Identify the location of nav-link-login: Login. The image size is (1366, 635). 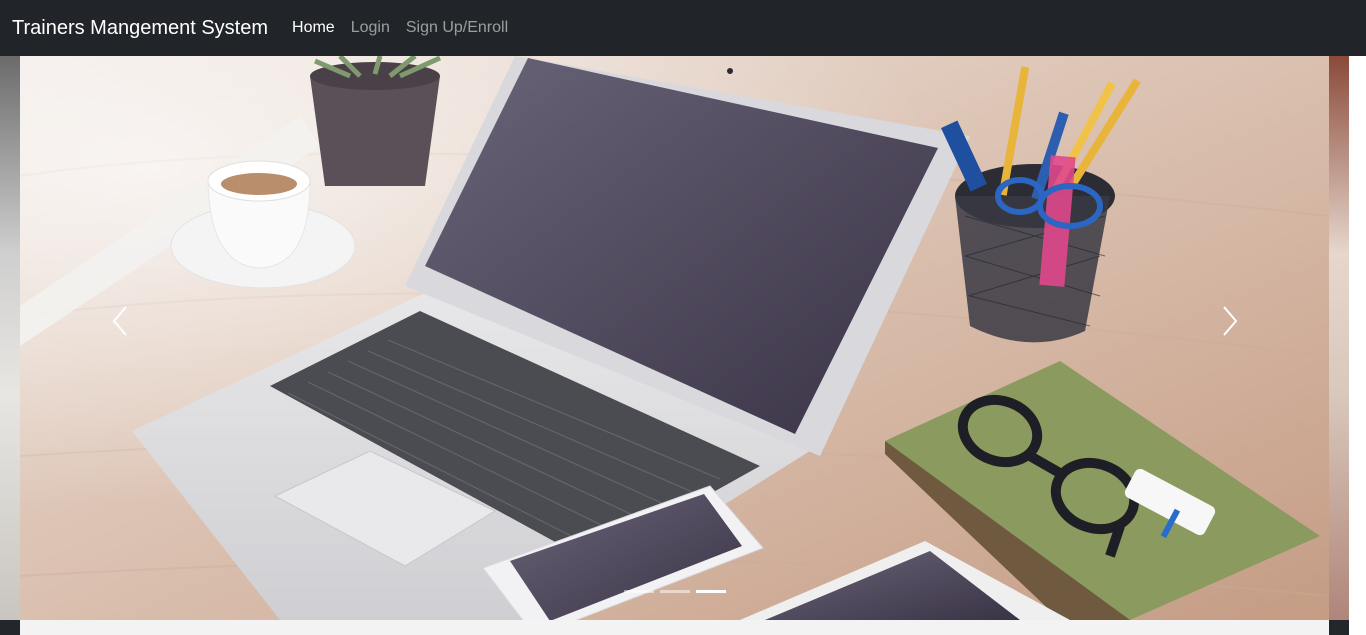
(370, 28).